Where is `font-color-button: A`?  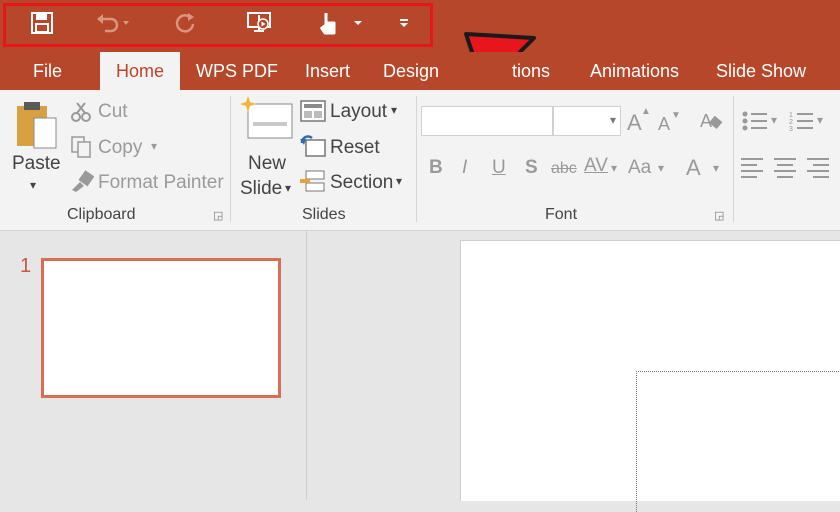
font-color-button: A is located at coordinates (693, 168).